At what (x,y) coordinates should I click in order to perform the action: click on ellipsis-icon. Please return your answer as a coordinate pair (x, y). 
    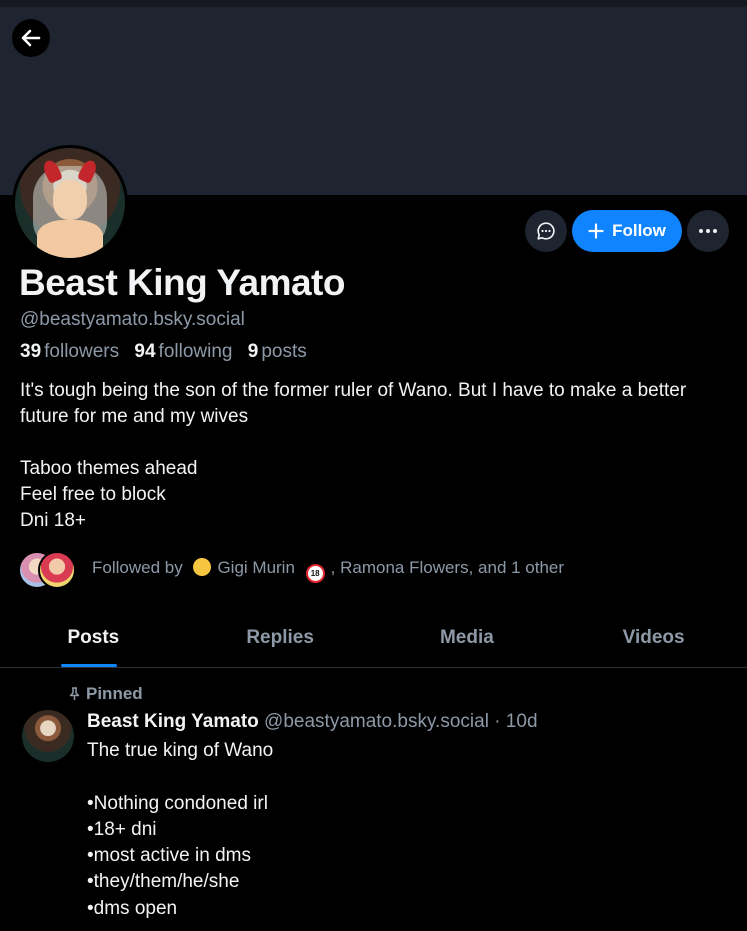
    Looking at the image, I should click on (708, 231).